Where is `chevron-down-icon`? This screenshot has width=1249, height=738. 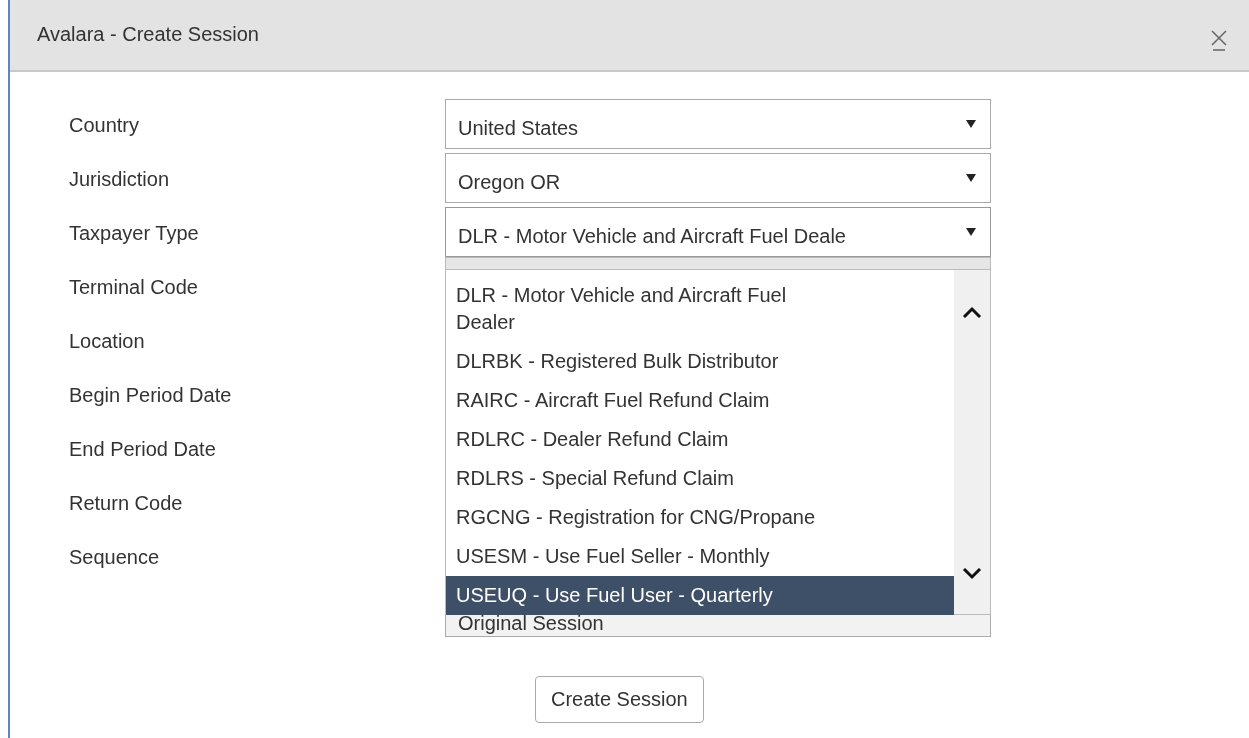 chevron-down-icon is located at coordinates (972, 574).